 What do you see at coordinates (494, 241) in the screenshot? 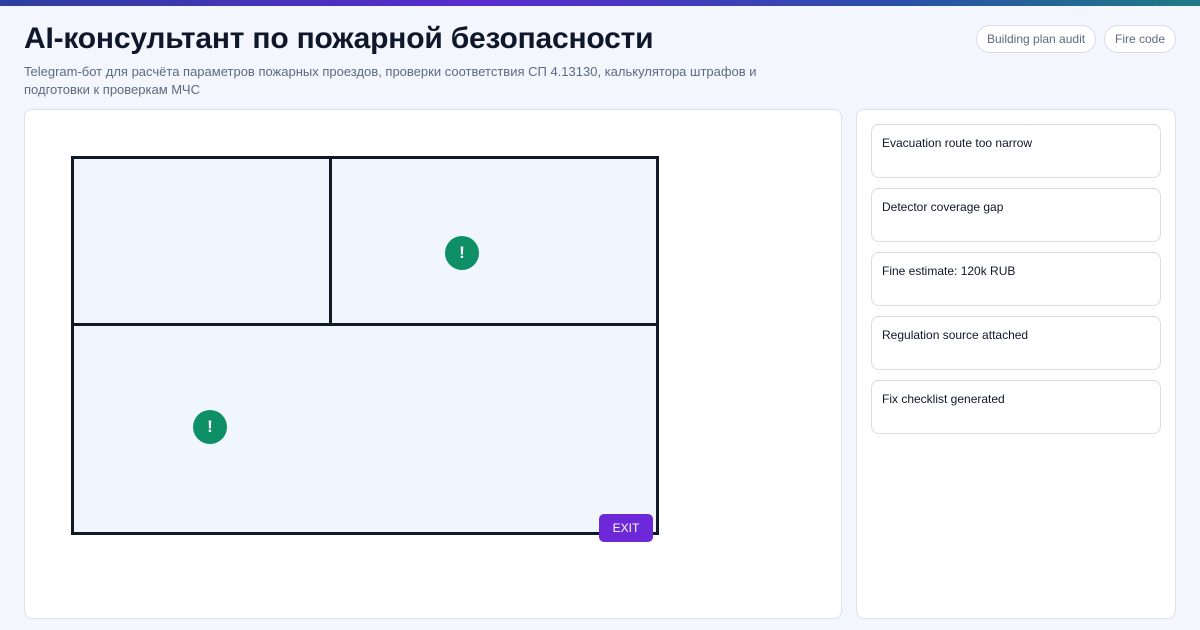
I see `room-top-right` at bounding box center [494, 241].